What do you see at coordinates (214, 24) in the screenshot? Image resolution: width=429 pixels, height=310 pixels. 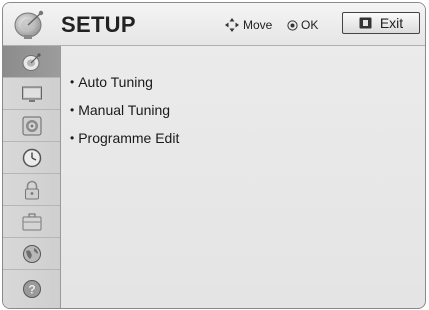 I see `header-bar: SETUP Move OK Exit` at bounding box center [214, 24].